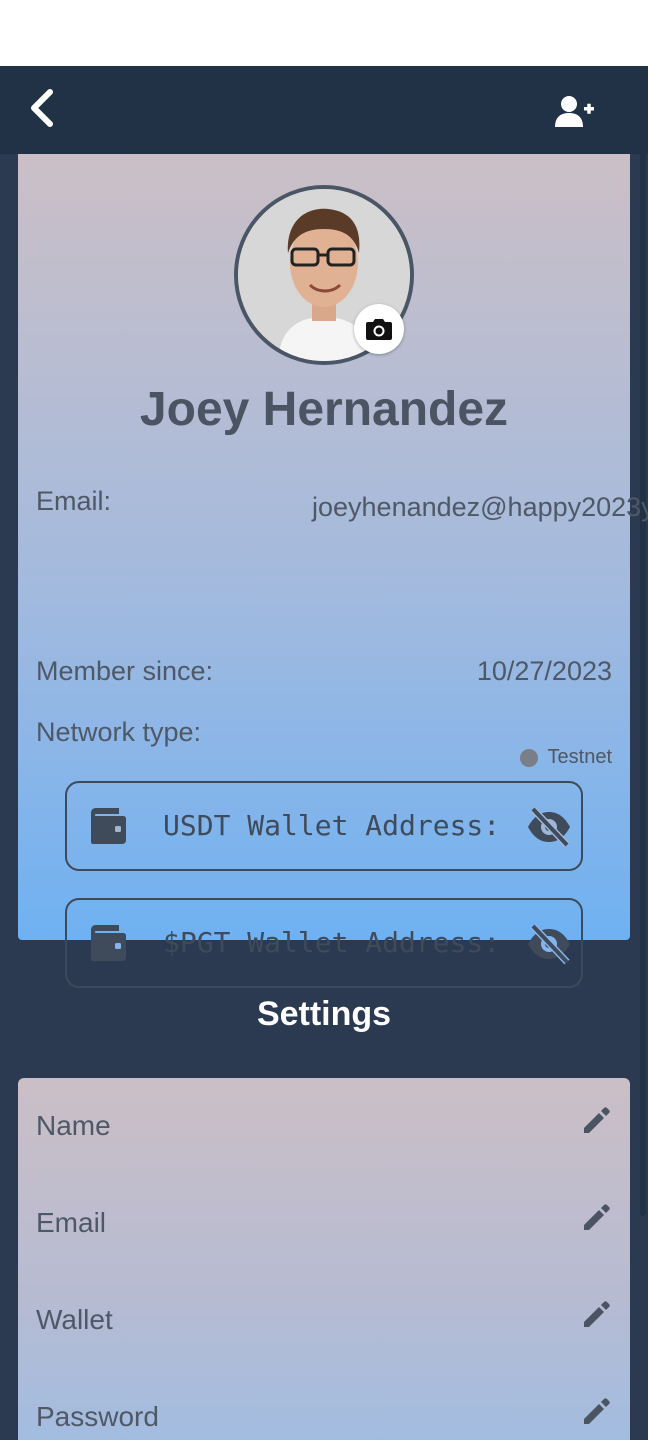  I want to click on settings-item-label: Email, so click(71, 1222).